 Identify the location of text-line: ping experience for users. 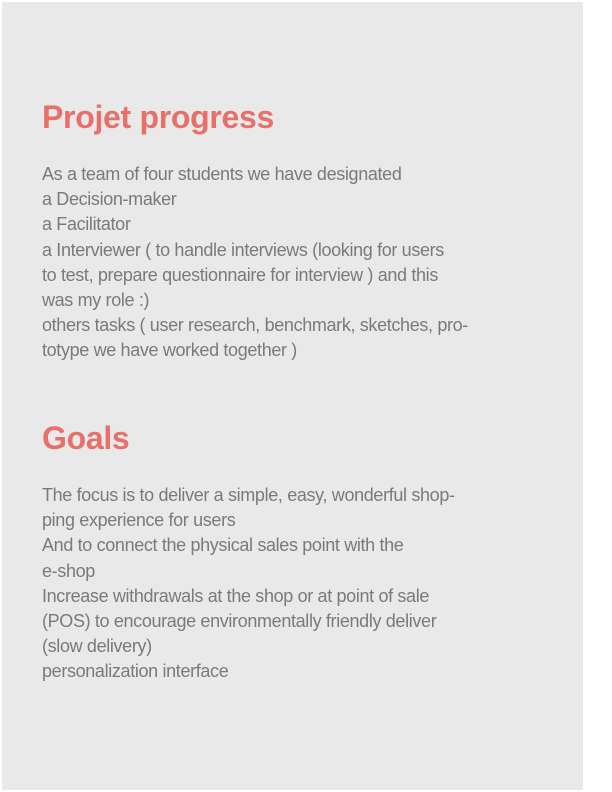
(139, 520).